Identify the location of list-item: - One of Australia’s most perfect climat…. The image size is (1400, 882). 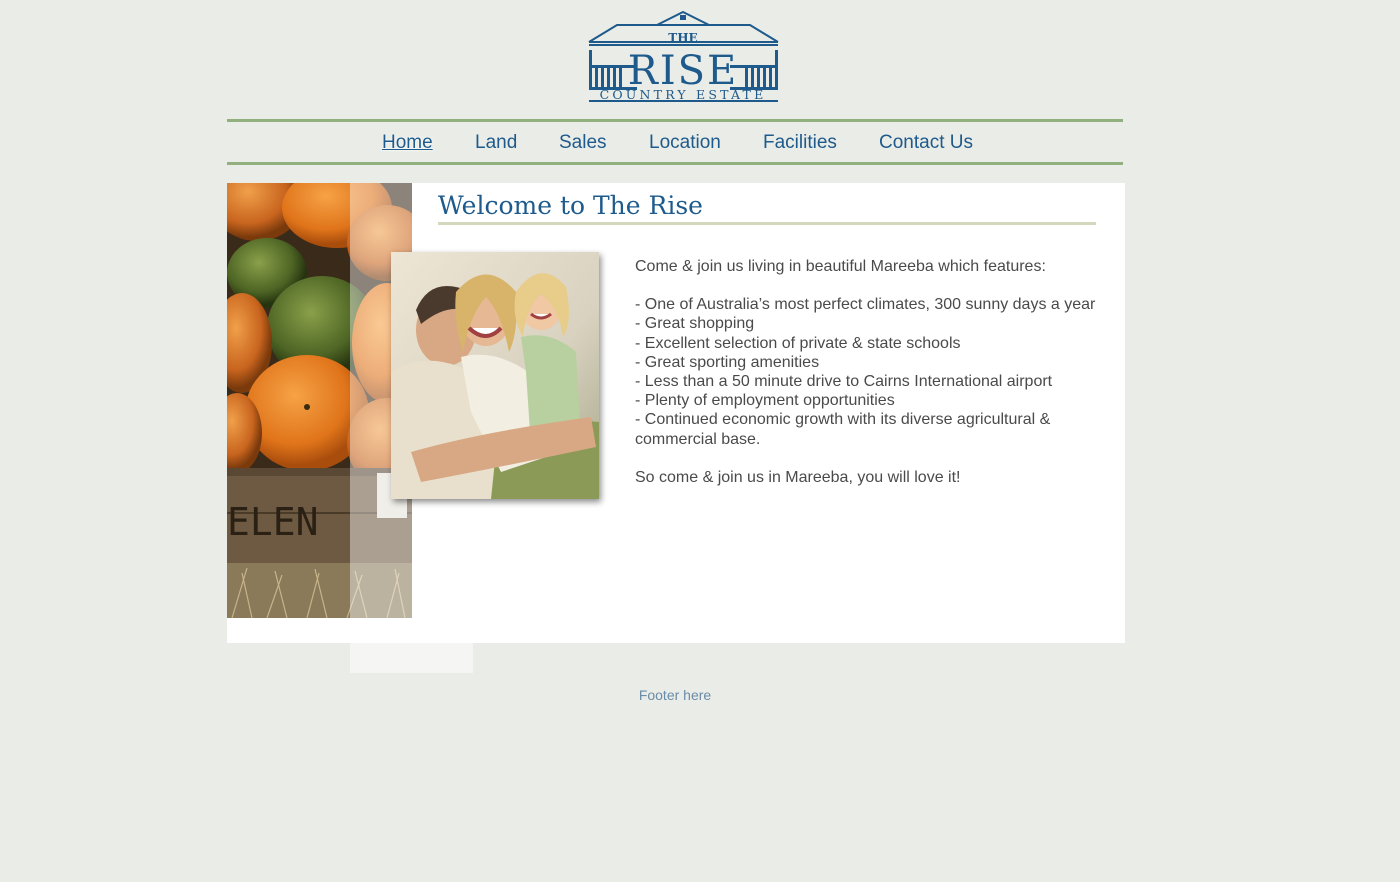
(865, 305).